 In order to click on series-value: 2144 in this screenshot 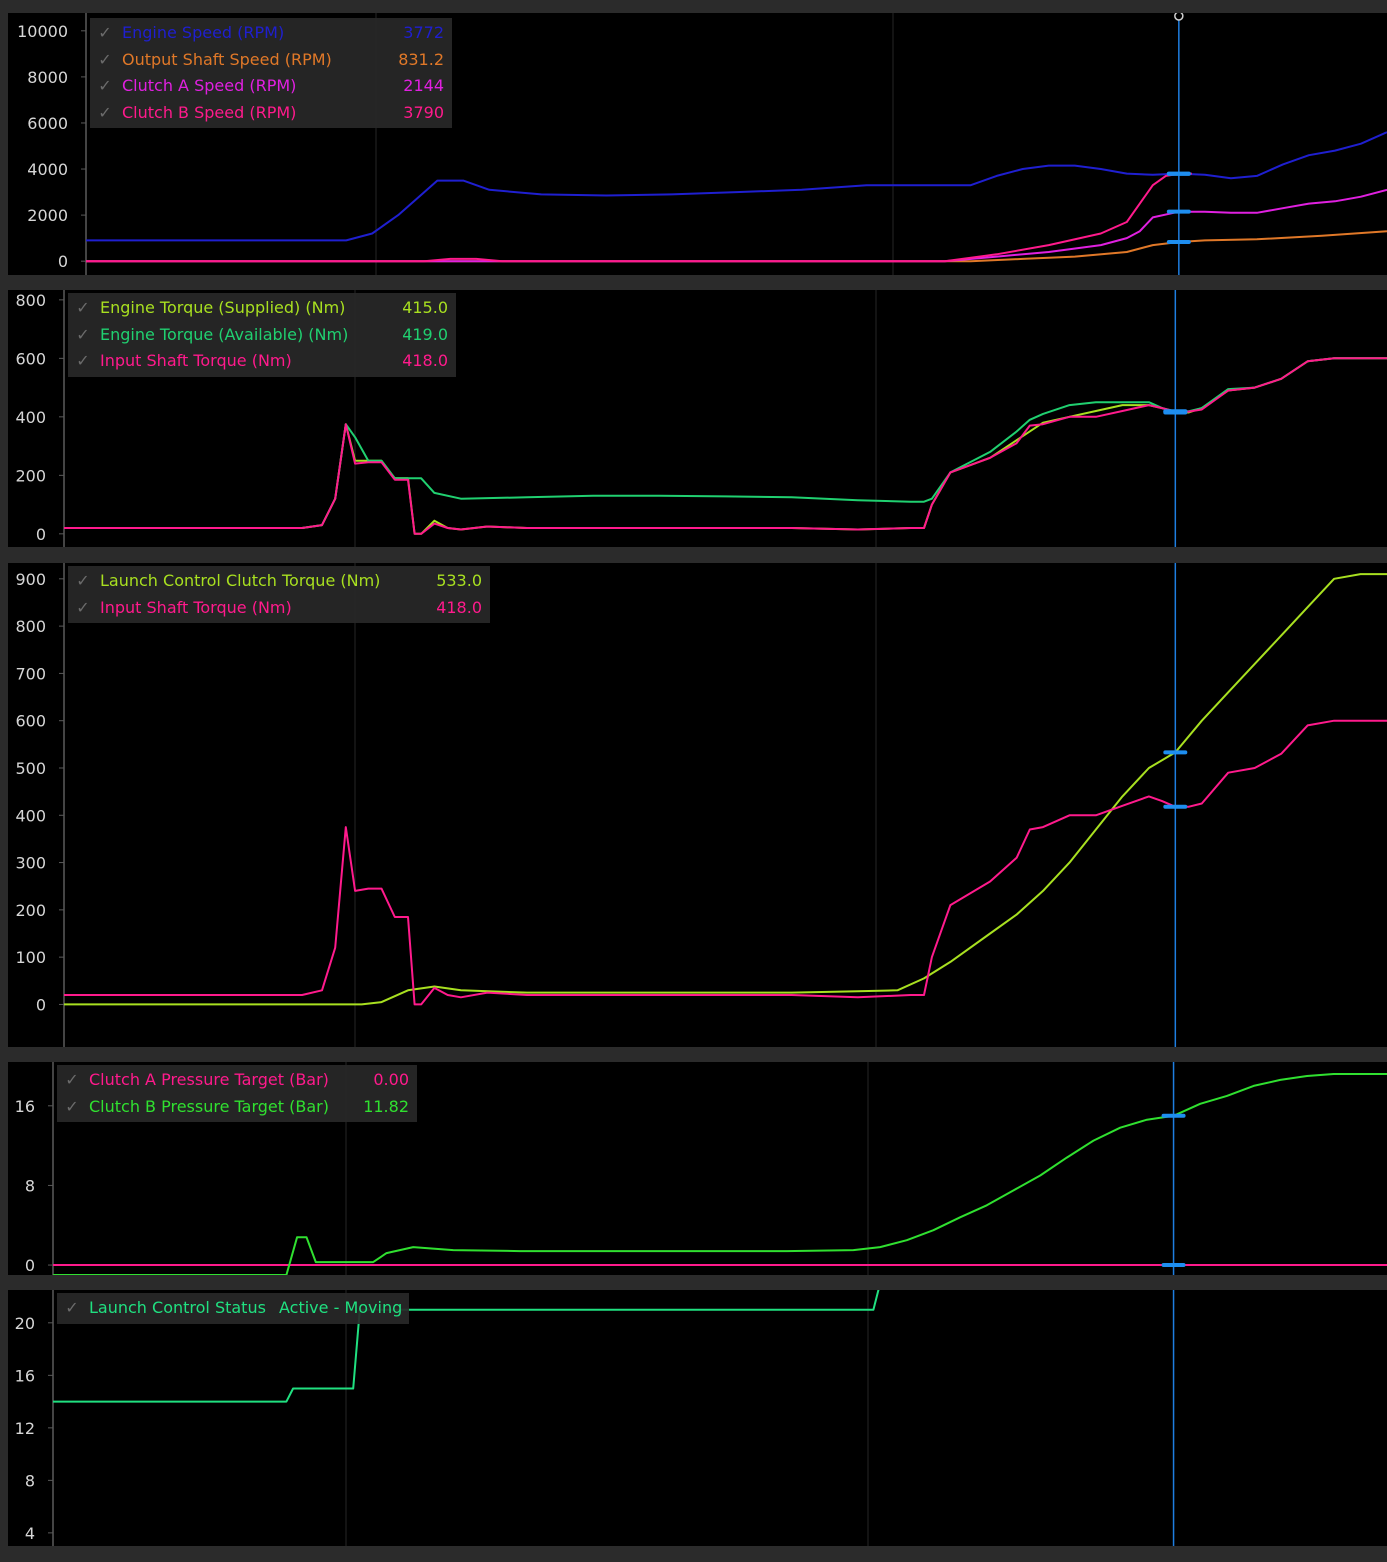, I will do `click(423, 86)`.